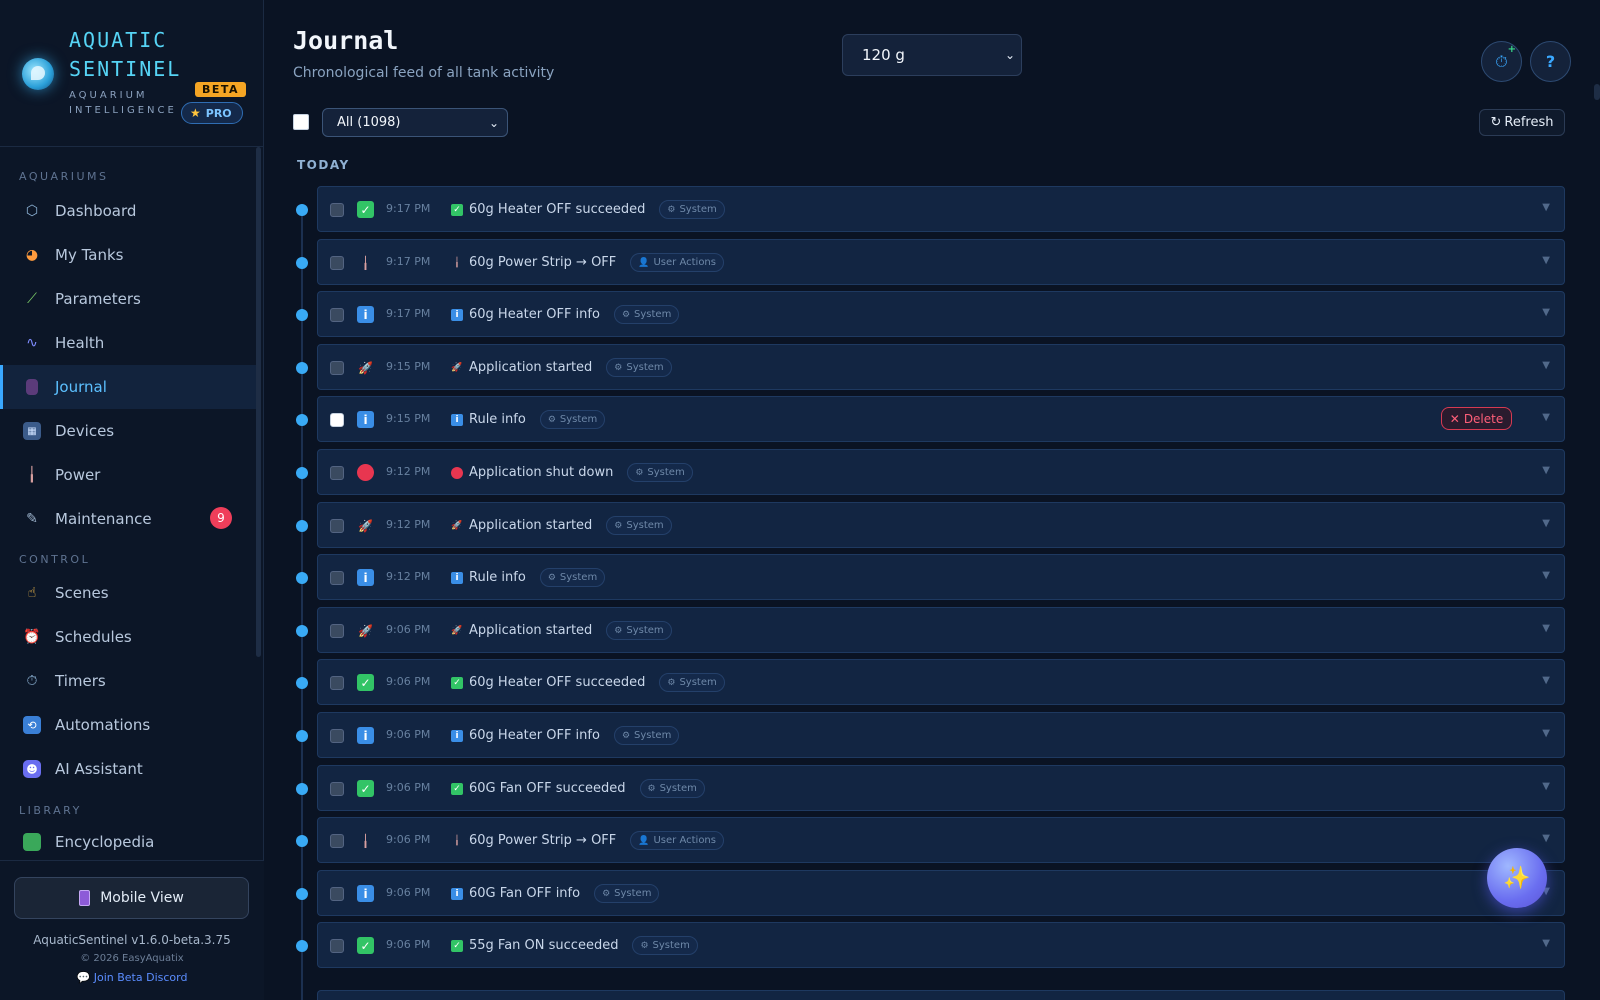 Image resolution: width=1600 pixels, height=1000 pixels. What do you see at coordinates (415, 122) in the screenshot?
I see `filter-select: All (1098) ⌄` at bounding box center [415, 122].